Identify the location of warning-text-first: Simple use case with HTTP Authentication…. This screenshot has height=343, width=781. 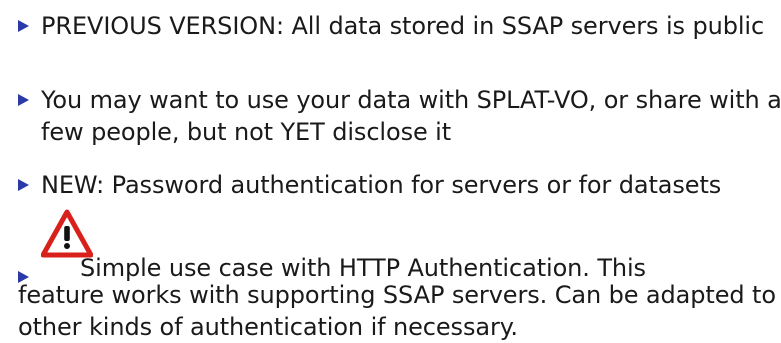
(363, 268).